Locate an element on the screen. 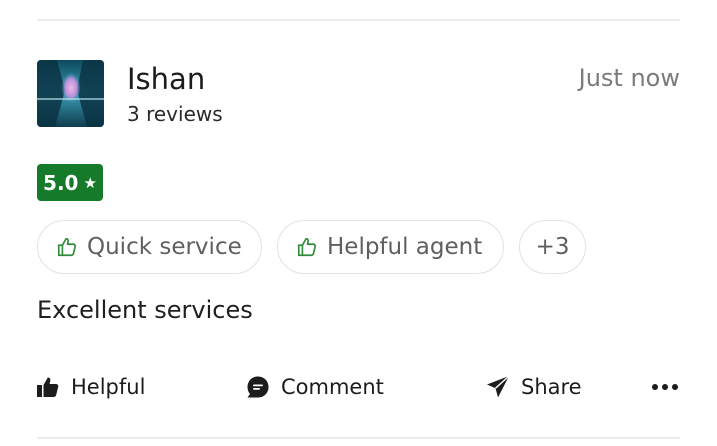 Image resolution: width=717 pixels, height=446 pixels. tag-chip-more: +3 is located at coordinates (552, 247).